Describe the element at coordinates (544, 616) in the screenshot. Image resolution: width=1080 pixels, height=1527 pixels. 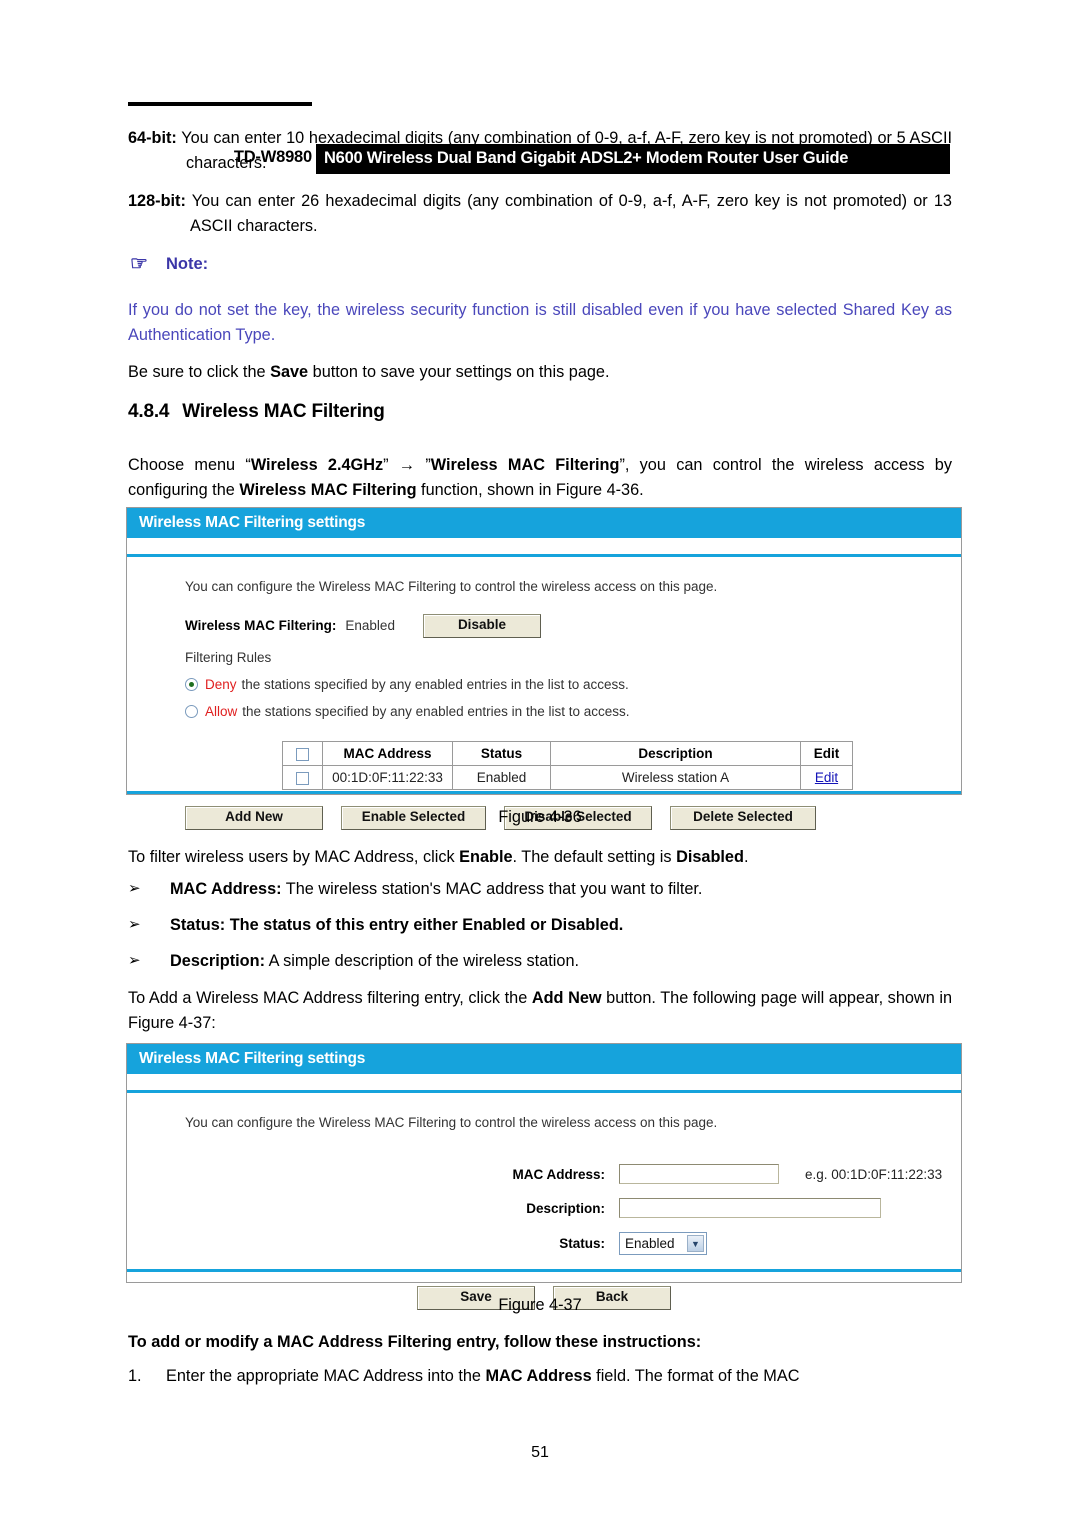
I see `wireless-mac-filtering-status-row: Wireless MAC Filtering: Enabled Disable` at that location.